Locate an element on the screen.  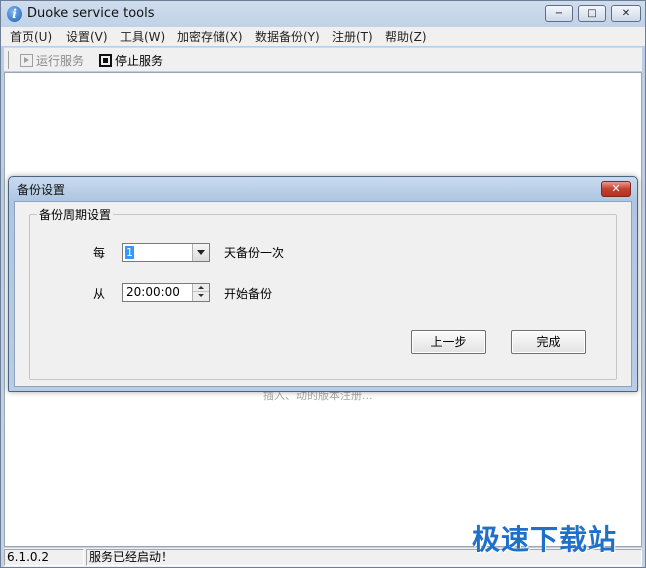
dialog-close-button: ✕ is located at coordinates (616, 189).